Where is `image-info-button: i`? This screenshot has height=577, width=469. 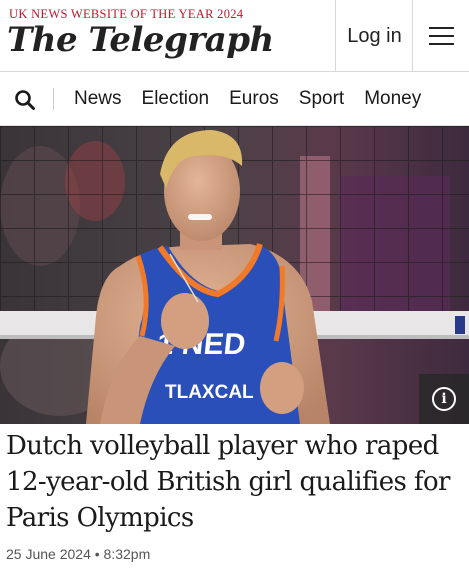 image-info-button: i is located at coordinates (444, 399).